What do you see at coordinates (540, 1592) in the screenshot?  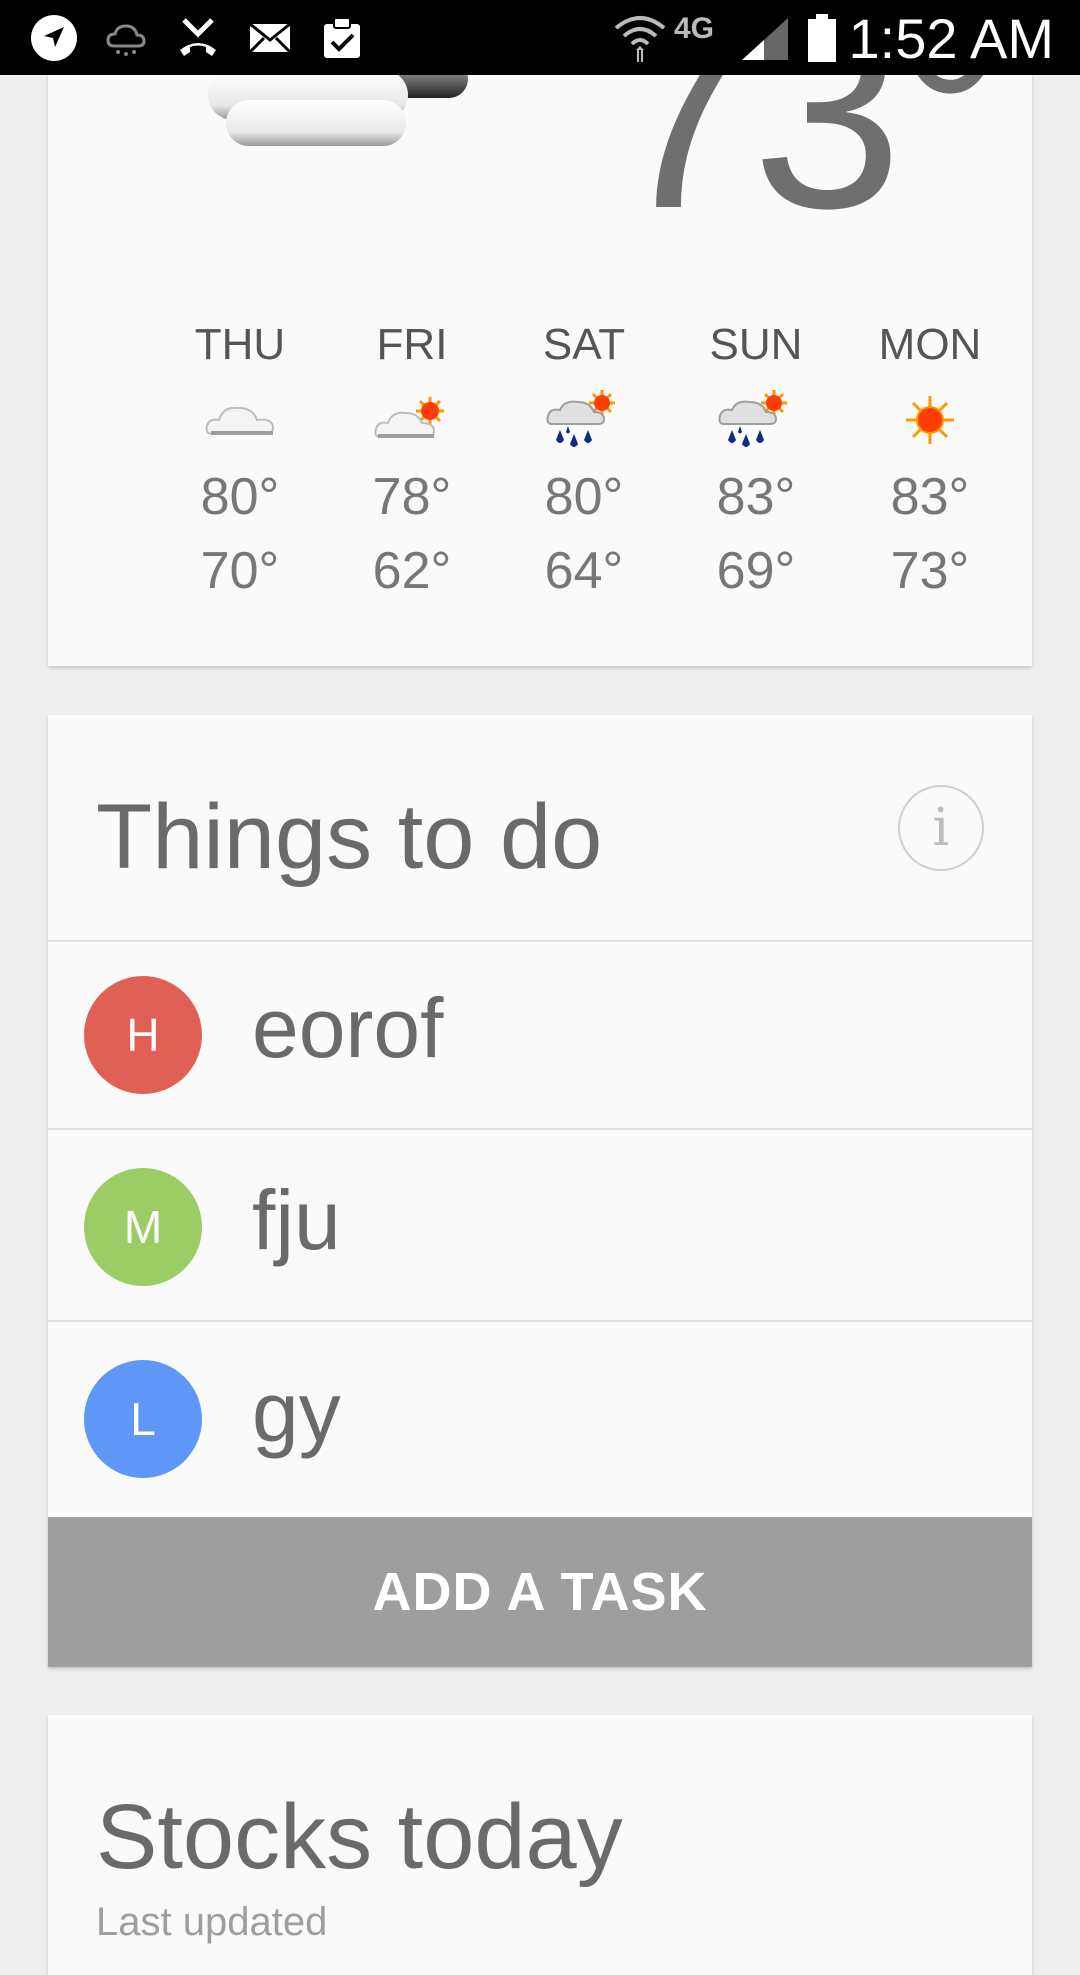 I see `add-task-button: ADD A TASK` at bounding box center [540, 1592].